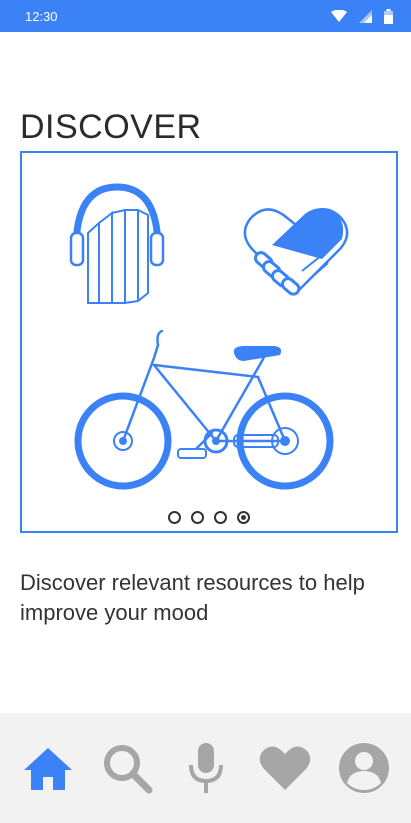 This screenshot has height=823, width=411. What do you see at coordinates (204, 409) in the screenshot?
I see `bicycle-icon` at bounding box center [204, 409].